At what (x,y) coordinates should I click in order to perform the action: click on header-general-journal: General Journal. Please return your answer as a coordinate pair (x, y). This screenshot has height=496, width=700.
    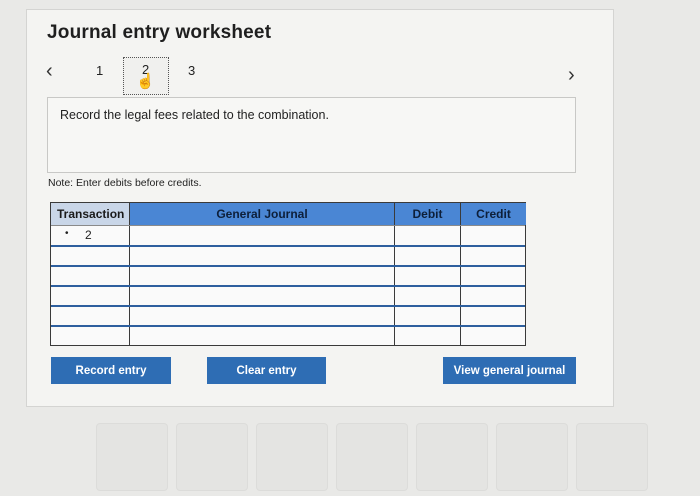
    Looking at the image, I should click on (262, 214).